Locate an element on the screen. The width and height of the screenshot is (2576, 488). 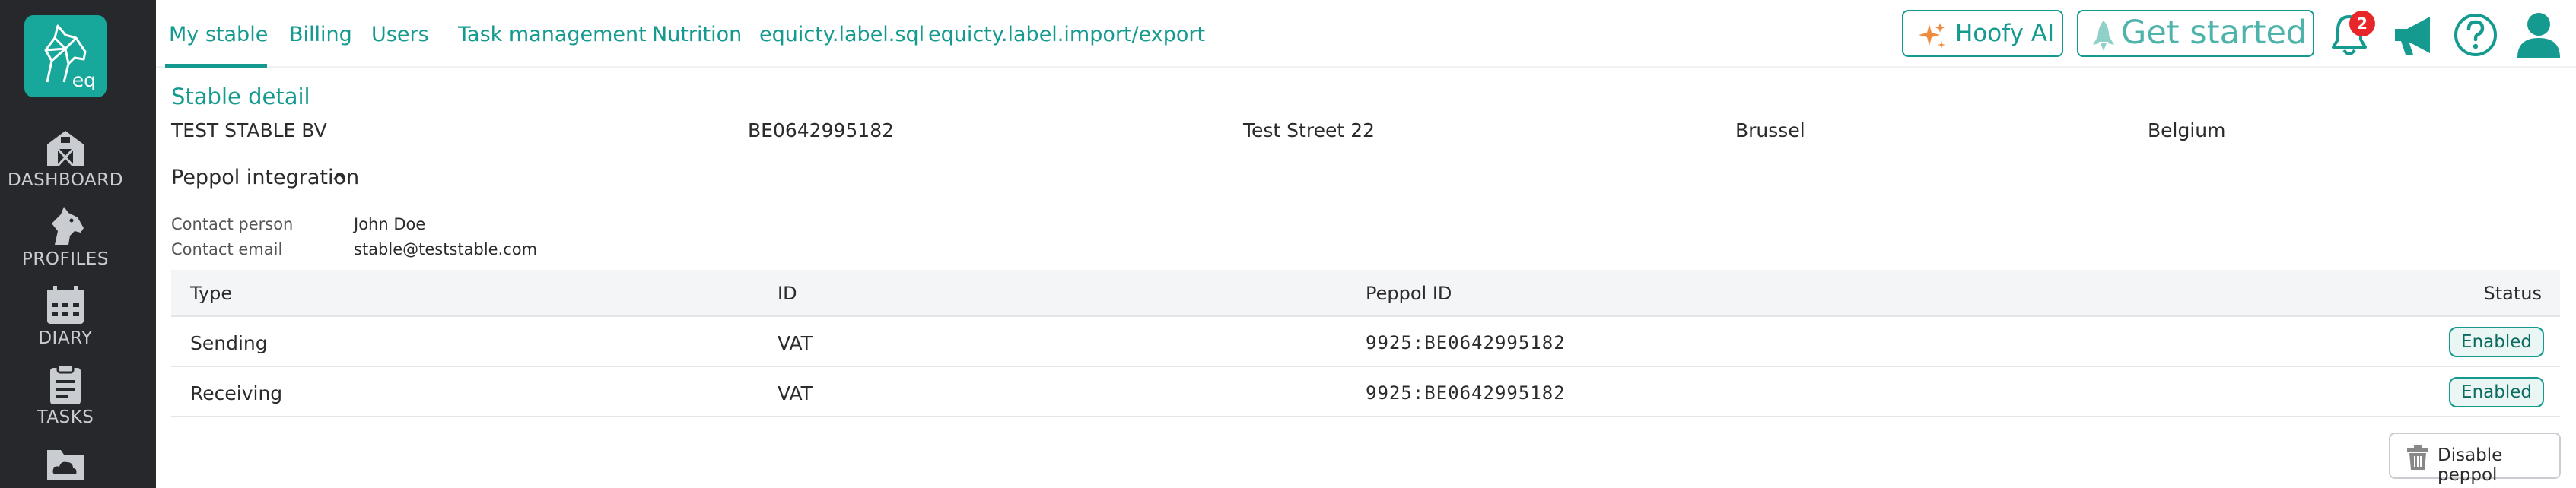
disable-peppol-label: Disable peppol is located at coordinates (2470, 465).